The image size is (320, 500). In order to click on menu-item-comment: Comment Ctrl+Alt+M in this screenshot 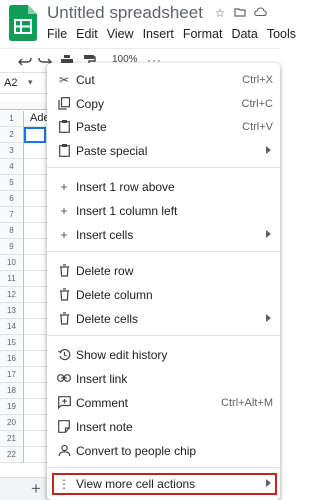, I will do `click(163, 403)`.